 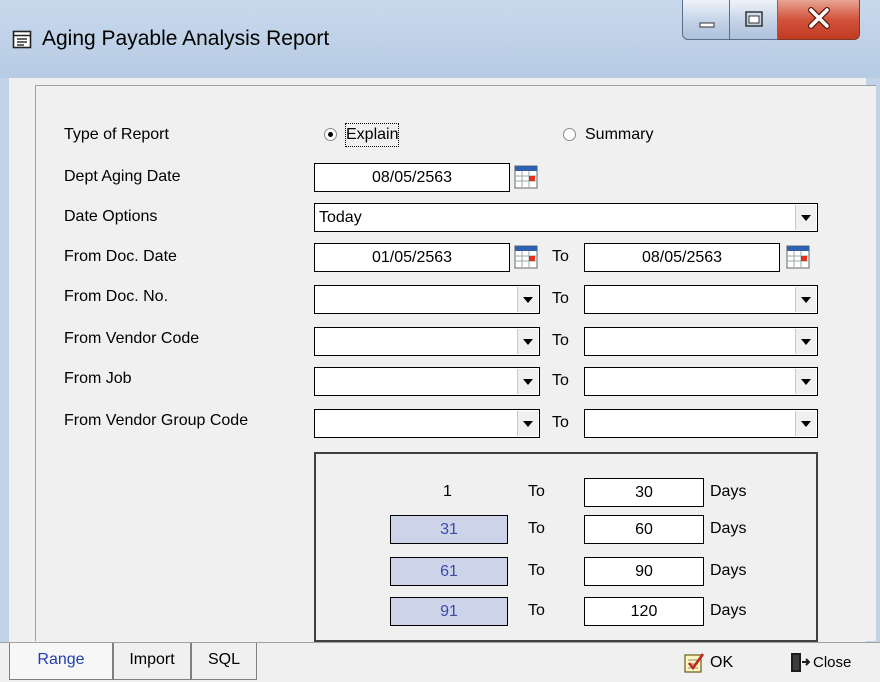 I want to click on title-bar: Aging Payable Analysis Report, so click(x=440, y=39).